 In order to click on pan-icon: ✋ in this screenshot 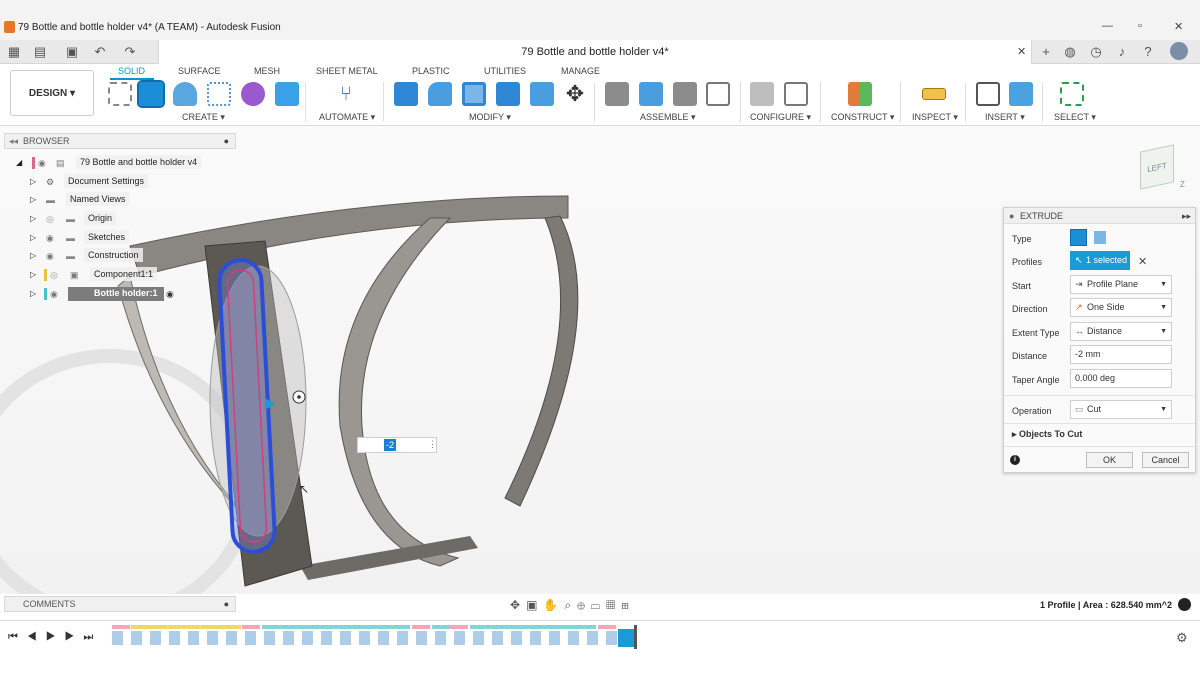, I will do `click(553, 605)`.